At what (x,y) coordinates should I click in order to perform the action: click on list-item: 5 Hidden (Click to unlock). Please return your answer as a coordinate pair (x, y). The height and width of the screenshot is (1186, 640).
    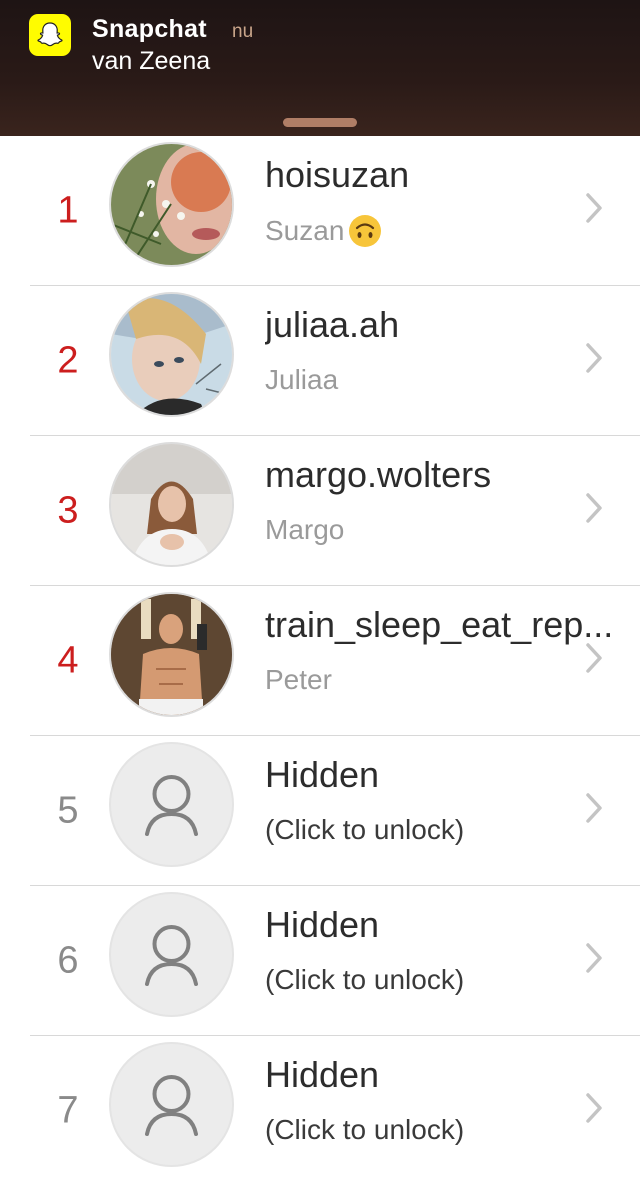
    Looking at the image, I should click on (320, 811).